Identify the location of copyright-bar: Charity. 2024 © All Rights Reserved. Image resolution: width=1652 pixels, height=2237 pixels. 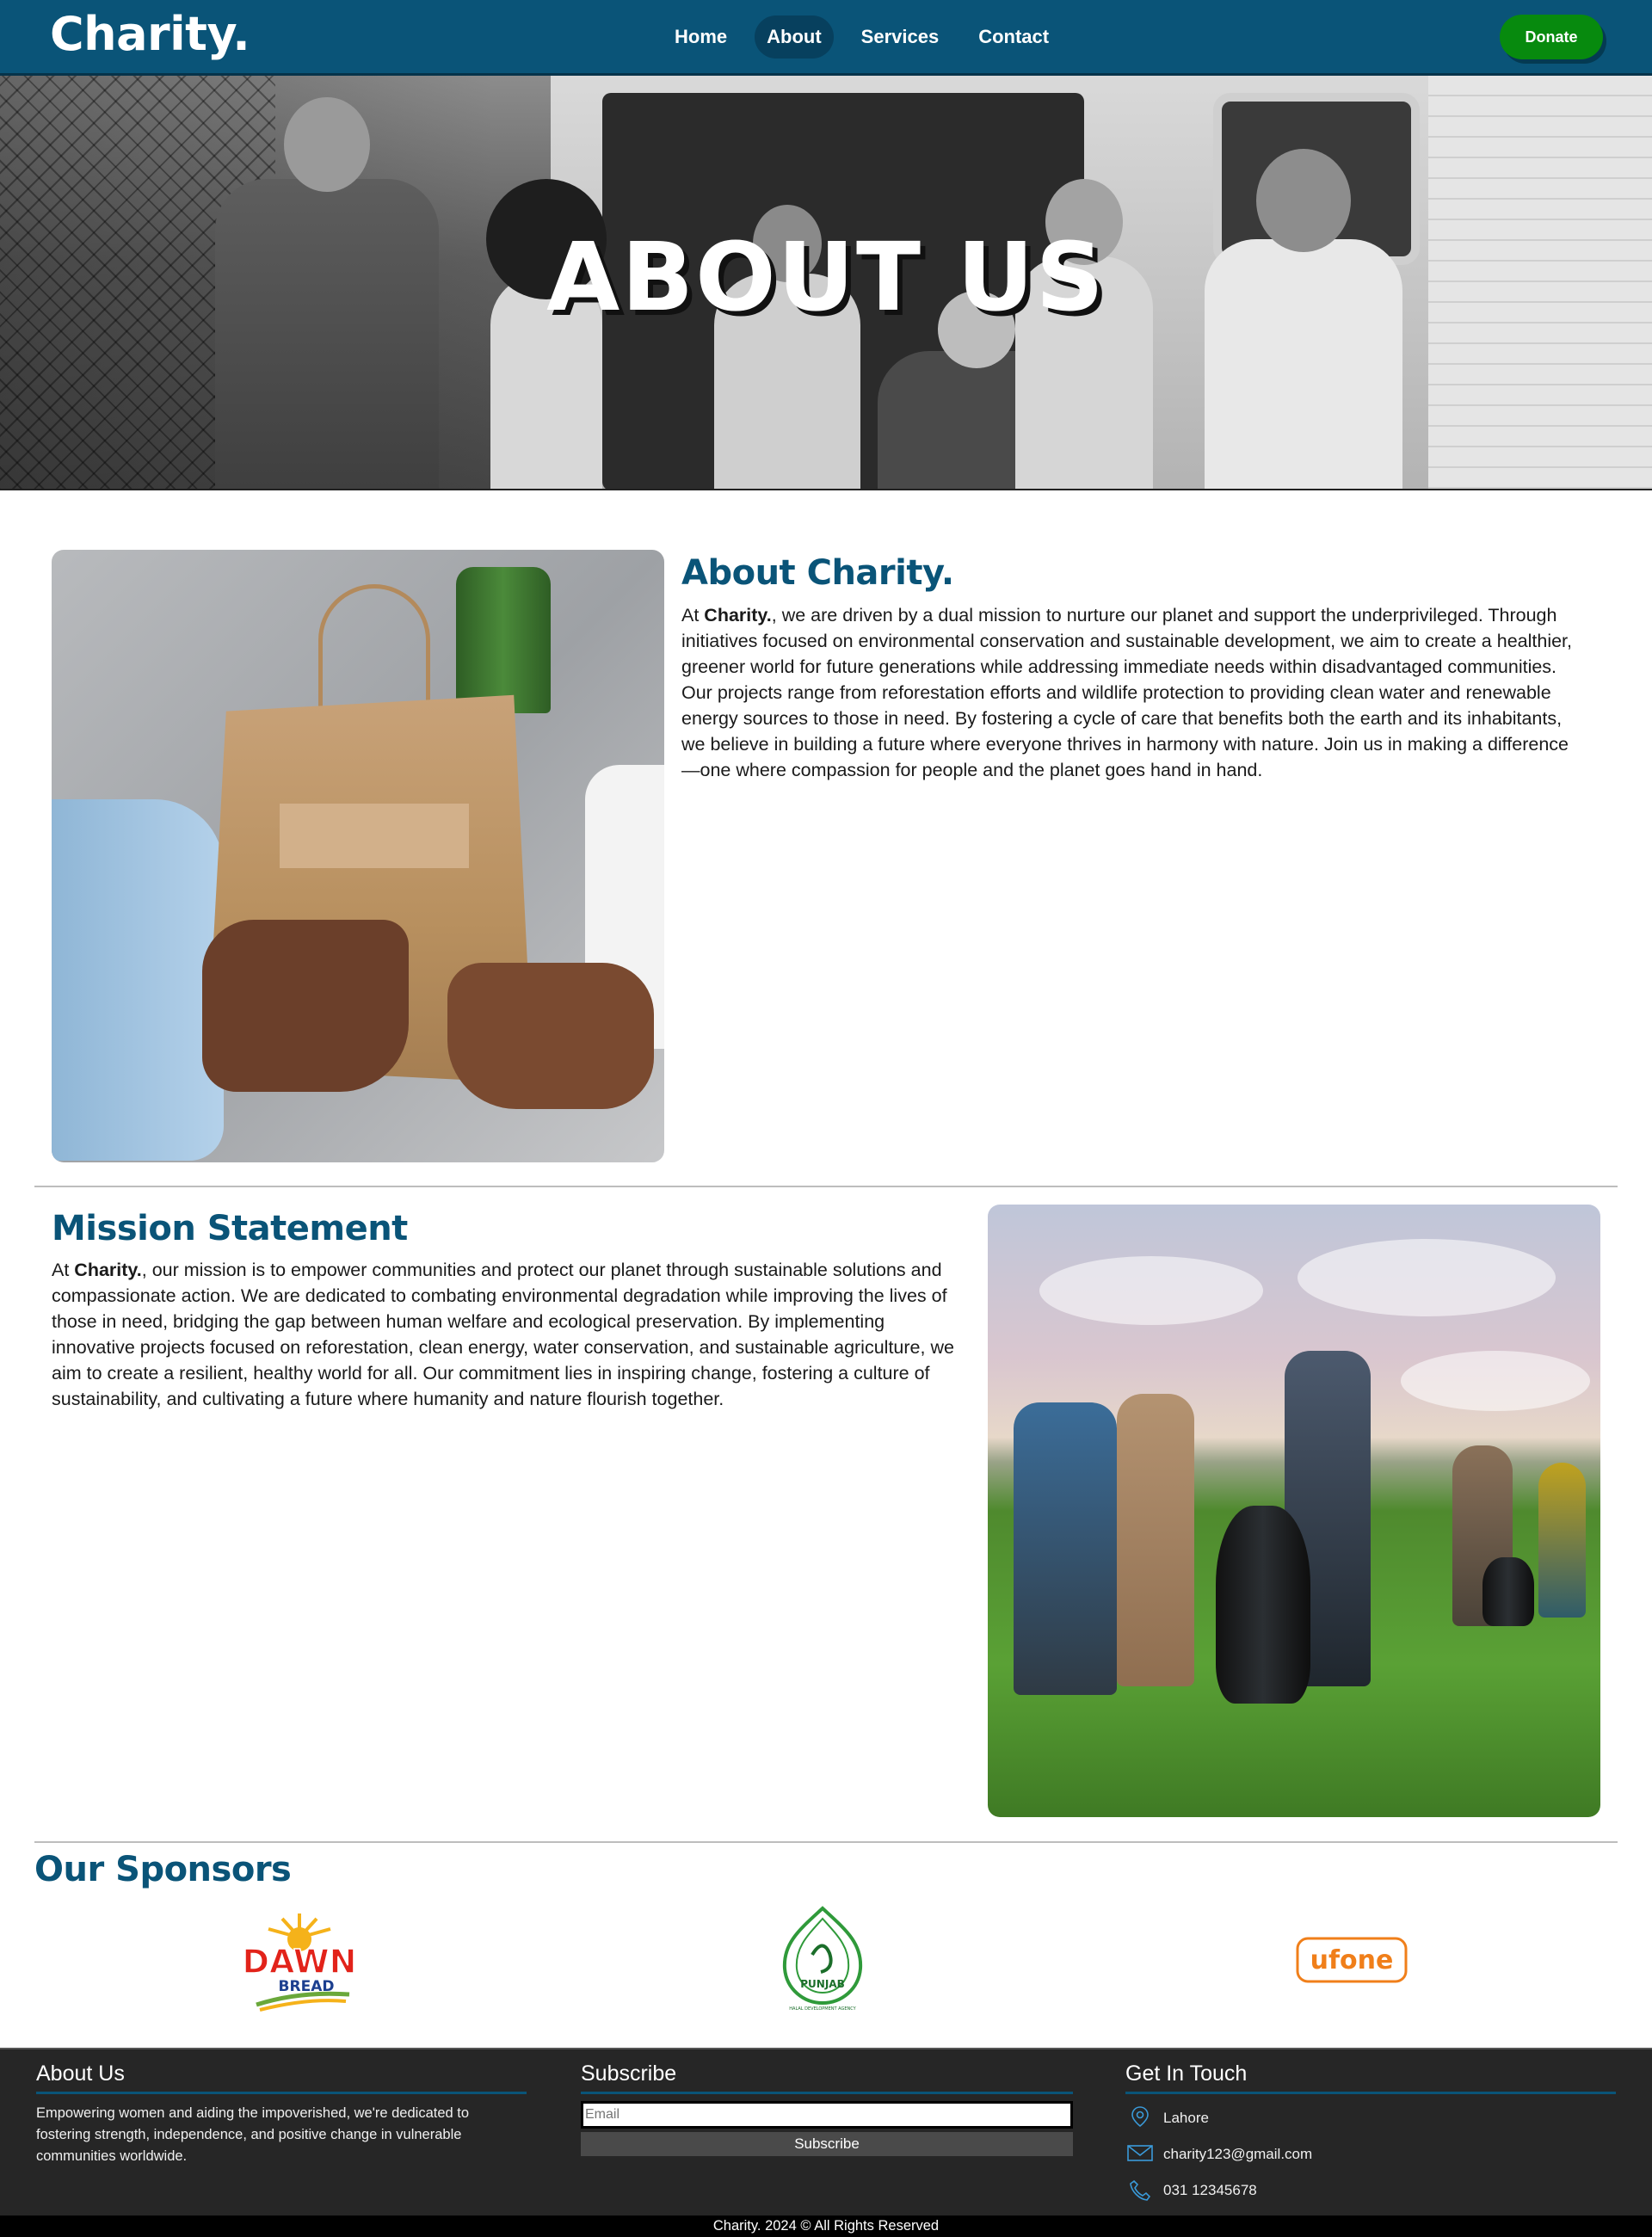
(826, 2226).